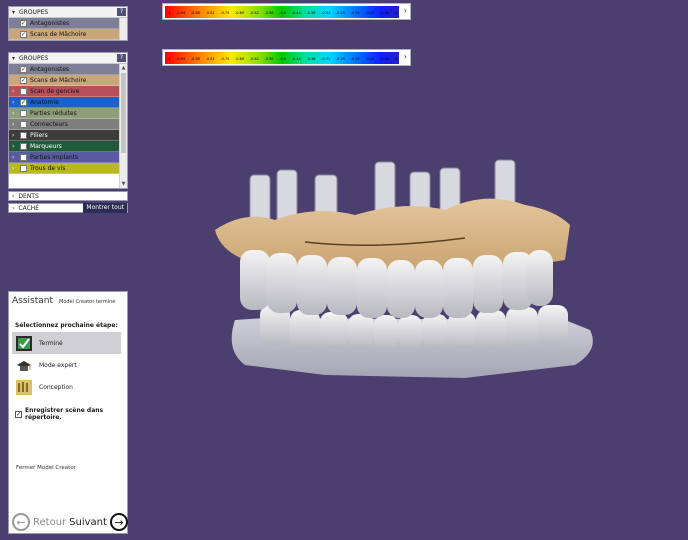 The height and width of the screenshot is (540, 688). I want to click on option-label: Mode expert, so click(58, 365).